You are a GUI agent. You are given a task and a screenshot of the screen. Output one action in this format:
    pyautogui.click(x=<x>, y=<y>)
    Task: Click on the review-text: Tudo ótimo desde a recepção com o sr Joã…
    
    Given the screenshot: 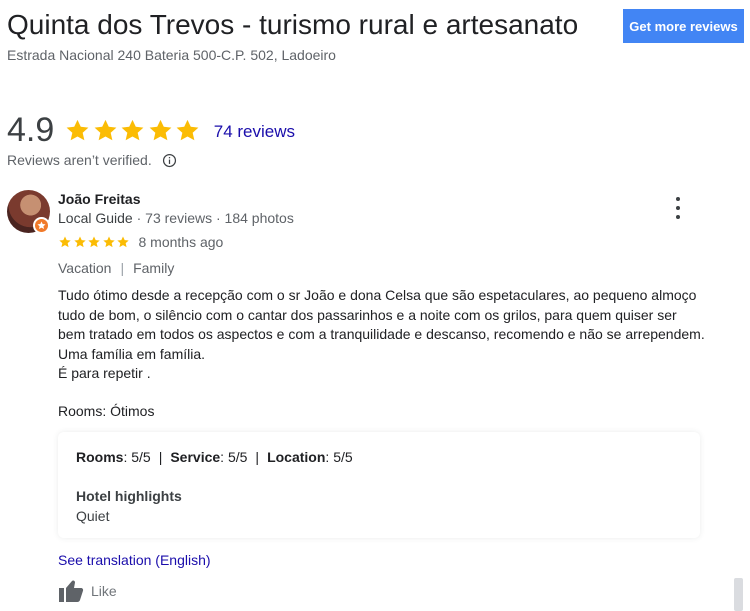 What is the action you would take?
    pyautogui.click(x=390, y=335)
    